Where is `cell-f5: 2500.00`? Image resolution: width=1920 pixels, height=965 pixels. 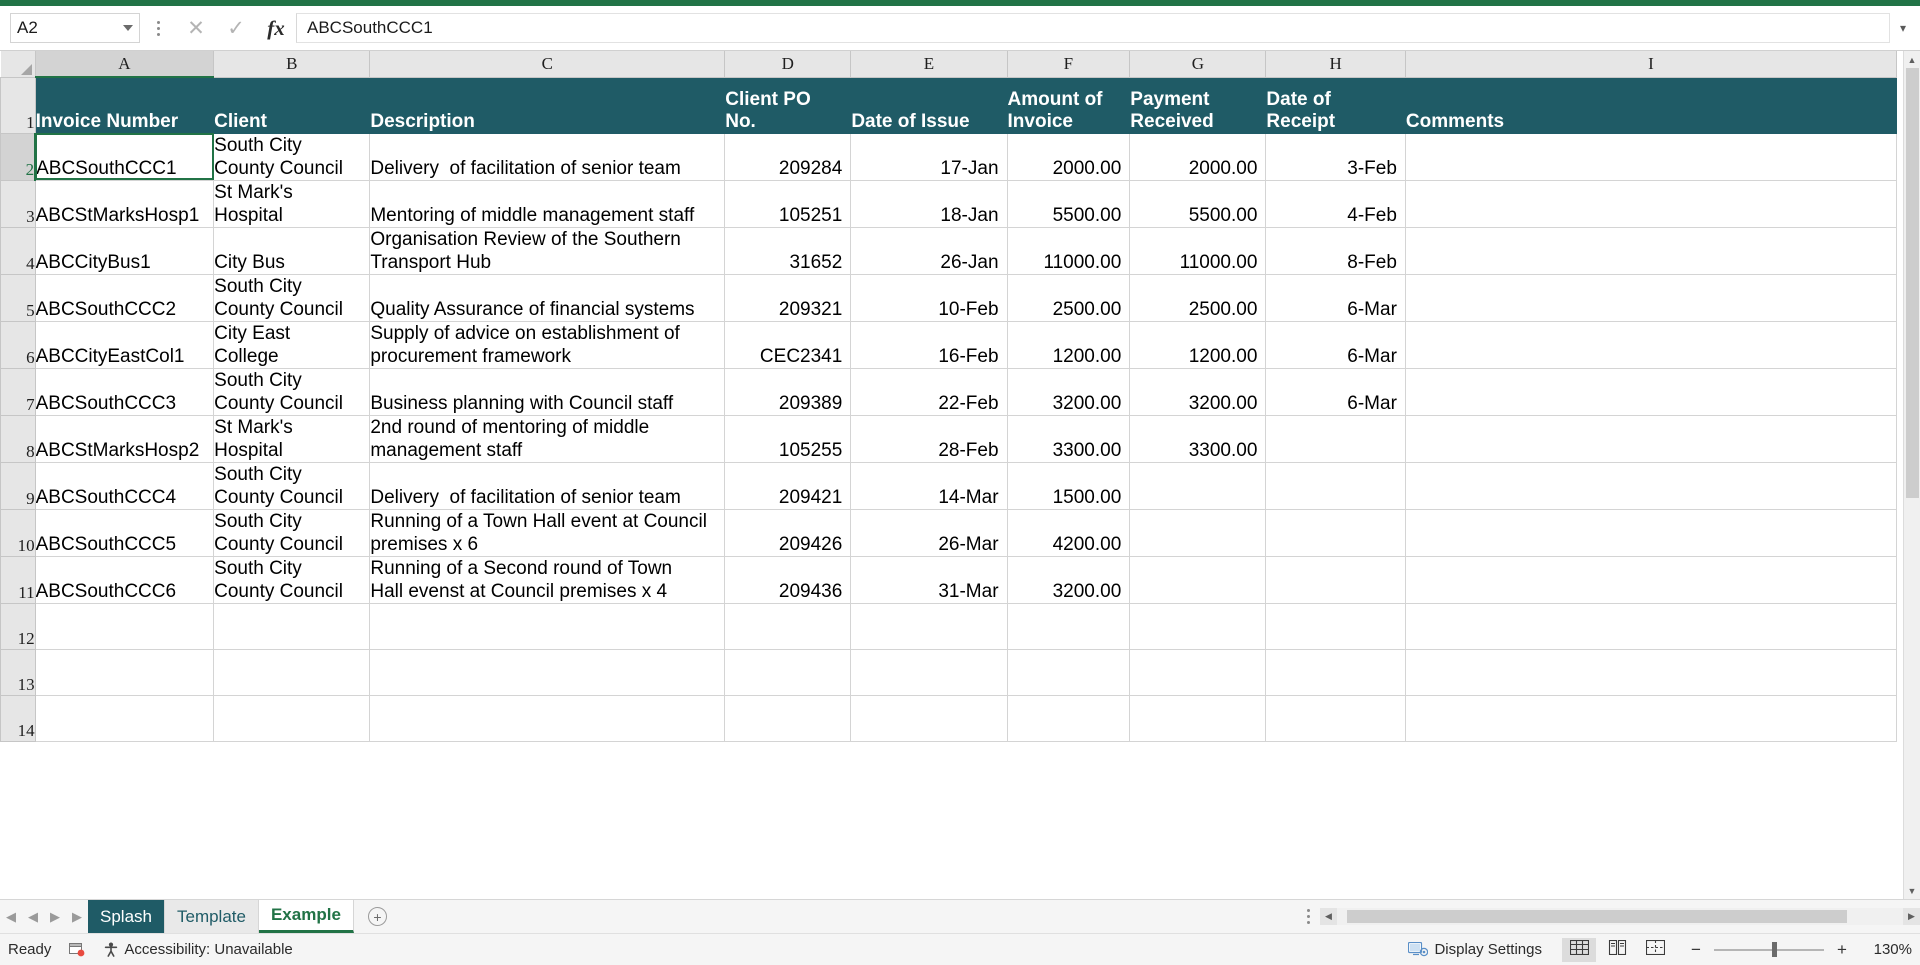
cell-f5: 2500.00 is located at coordinates (1069, 298).